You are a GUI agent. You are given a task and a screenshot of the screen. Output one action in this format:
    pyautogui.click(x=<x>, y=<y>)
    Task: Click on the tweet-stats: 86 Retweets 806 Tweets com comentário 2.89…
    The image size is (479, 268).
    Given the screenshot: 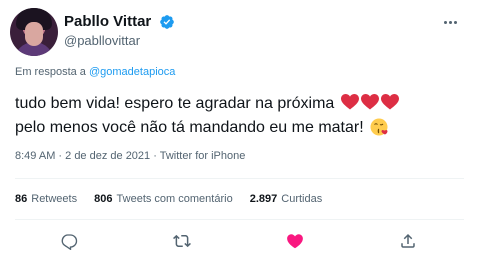 What is the action you would take?
    pyautogui.click(x=175, y=199)
    